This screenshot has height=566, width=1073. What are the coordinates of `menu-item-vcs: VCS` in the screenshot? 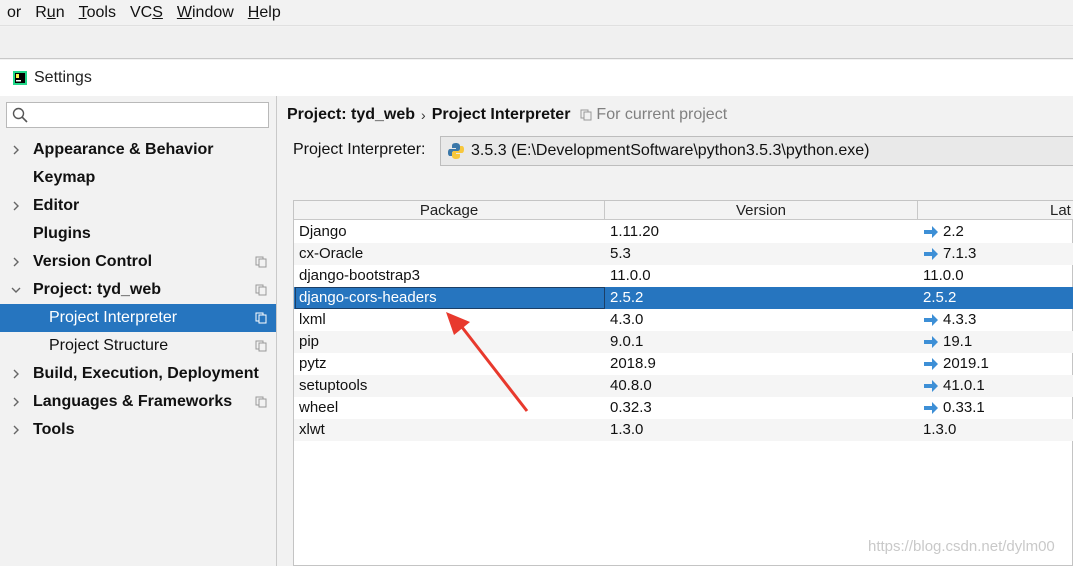 It's located at (146, 13).